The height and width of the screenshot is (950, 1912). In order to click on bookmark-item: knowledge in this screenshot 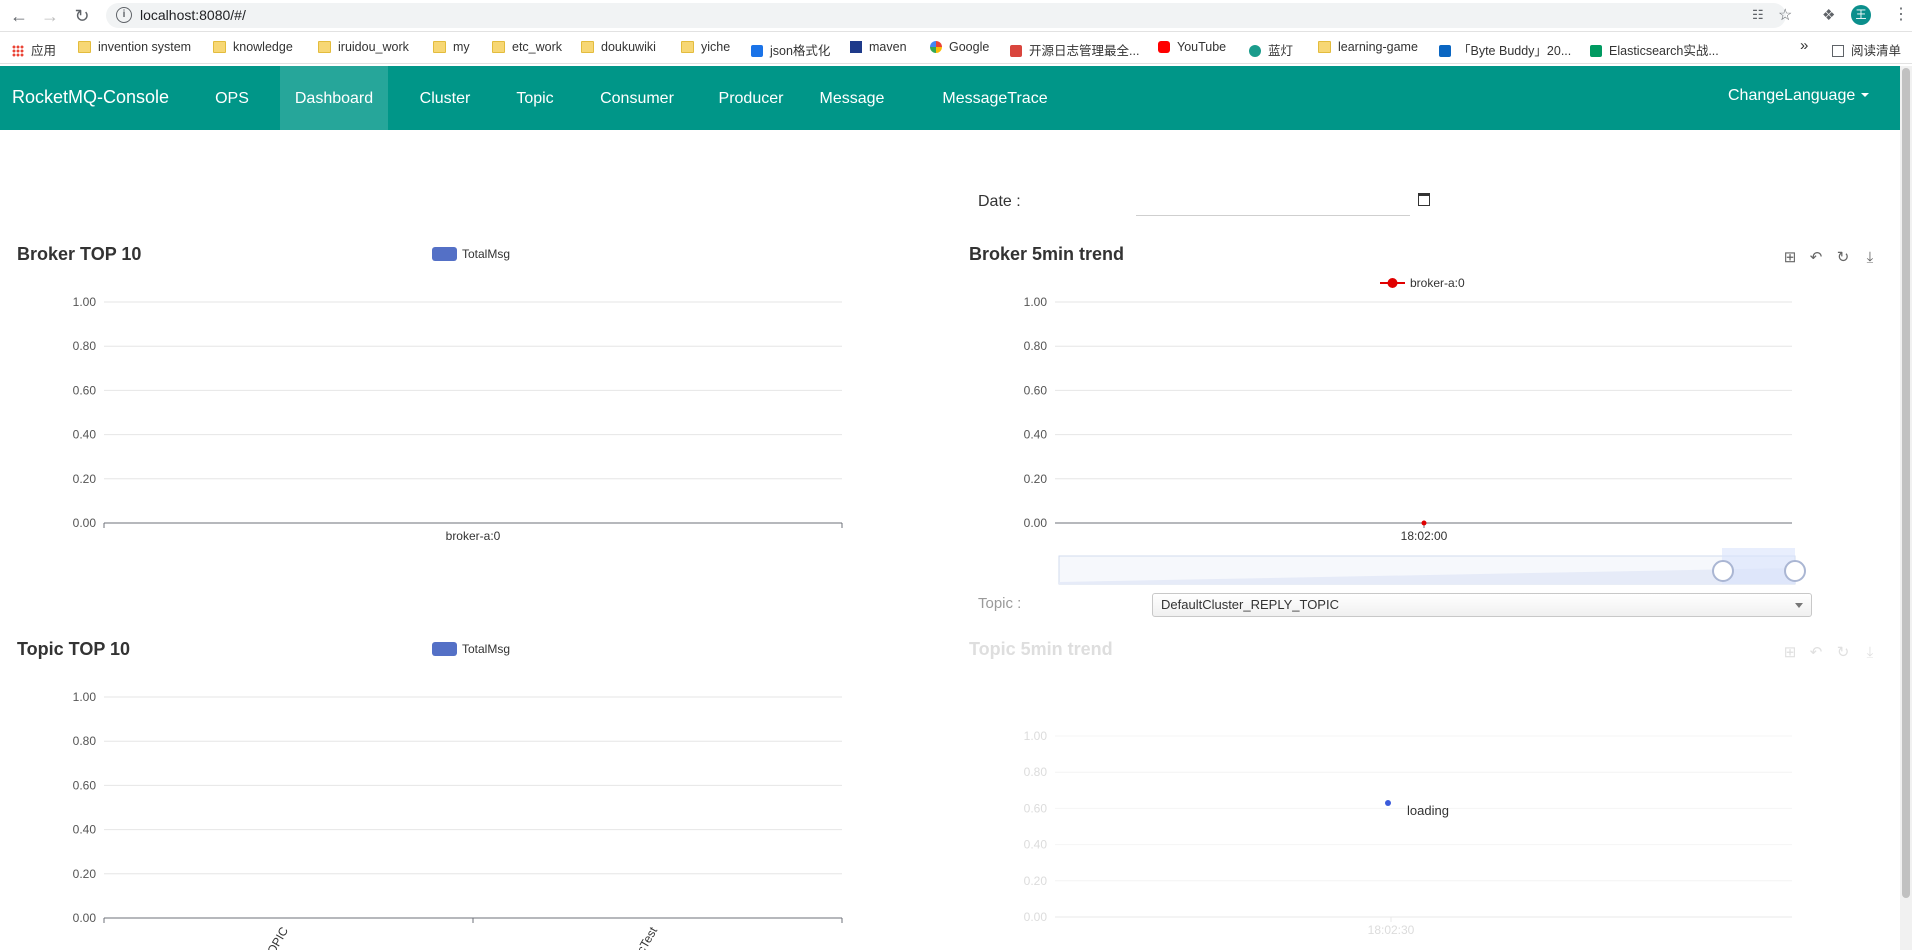, I will do `click(253, 47)`.